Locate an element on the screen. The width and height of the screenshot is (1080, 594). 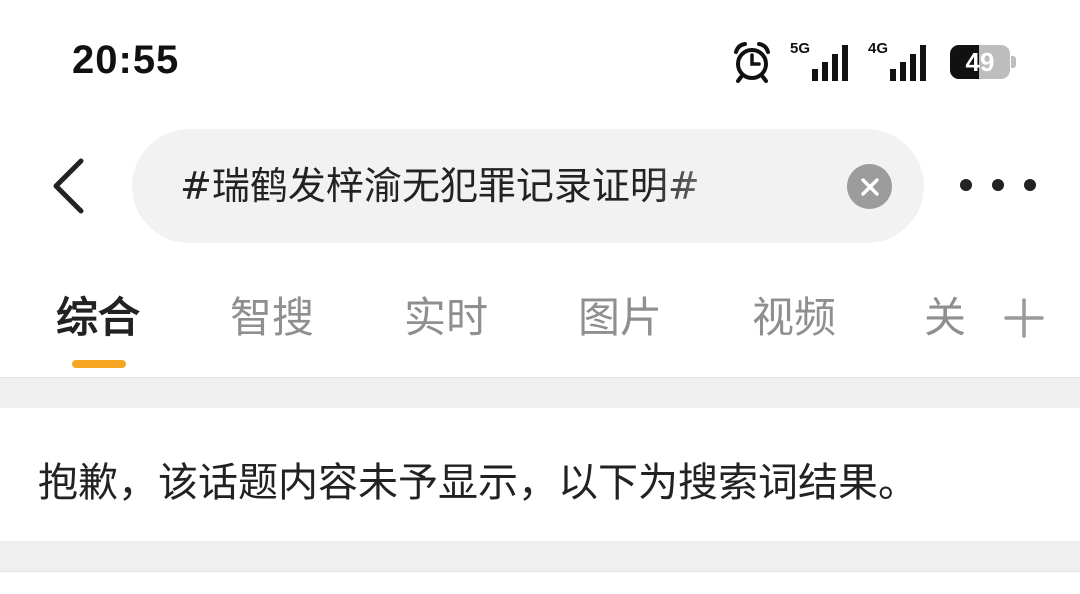
clear-search-button is located at coordinates (869, 186).